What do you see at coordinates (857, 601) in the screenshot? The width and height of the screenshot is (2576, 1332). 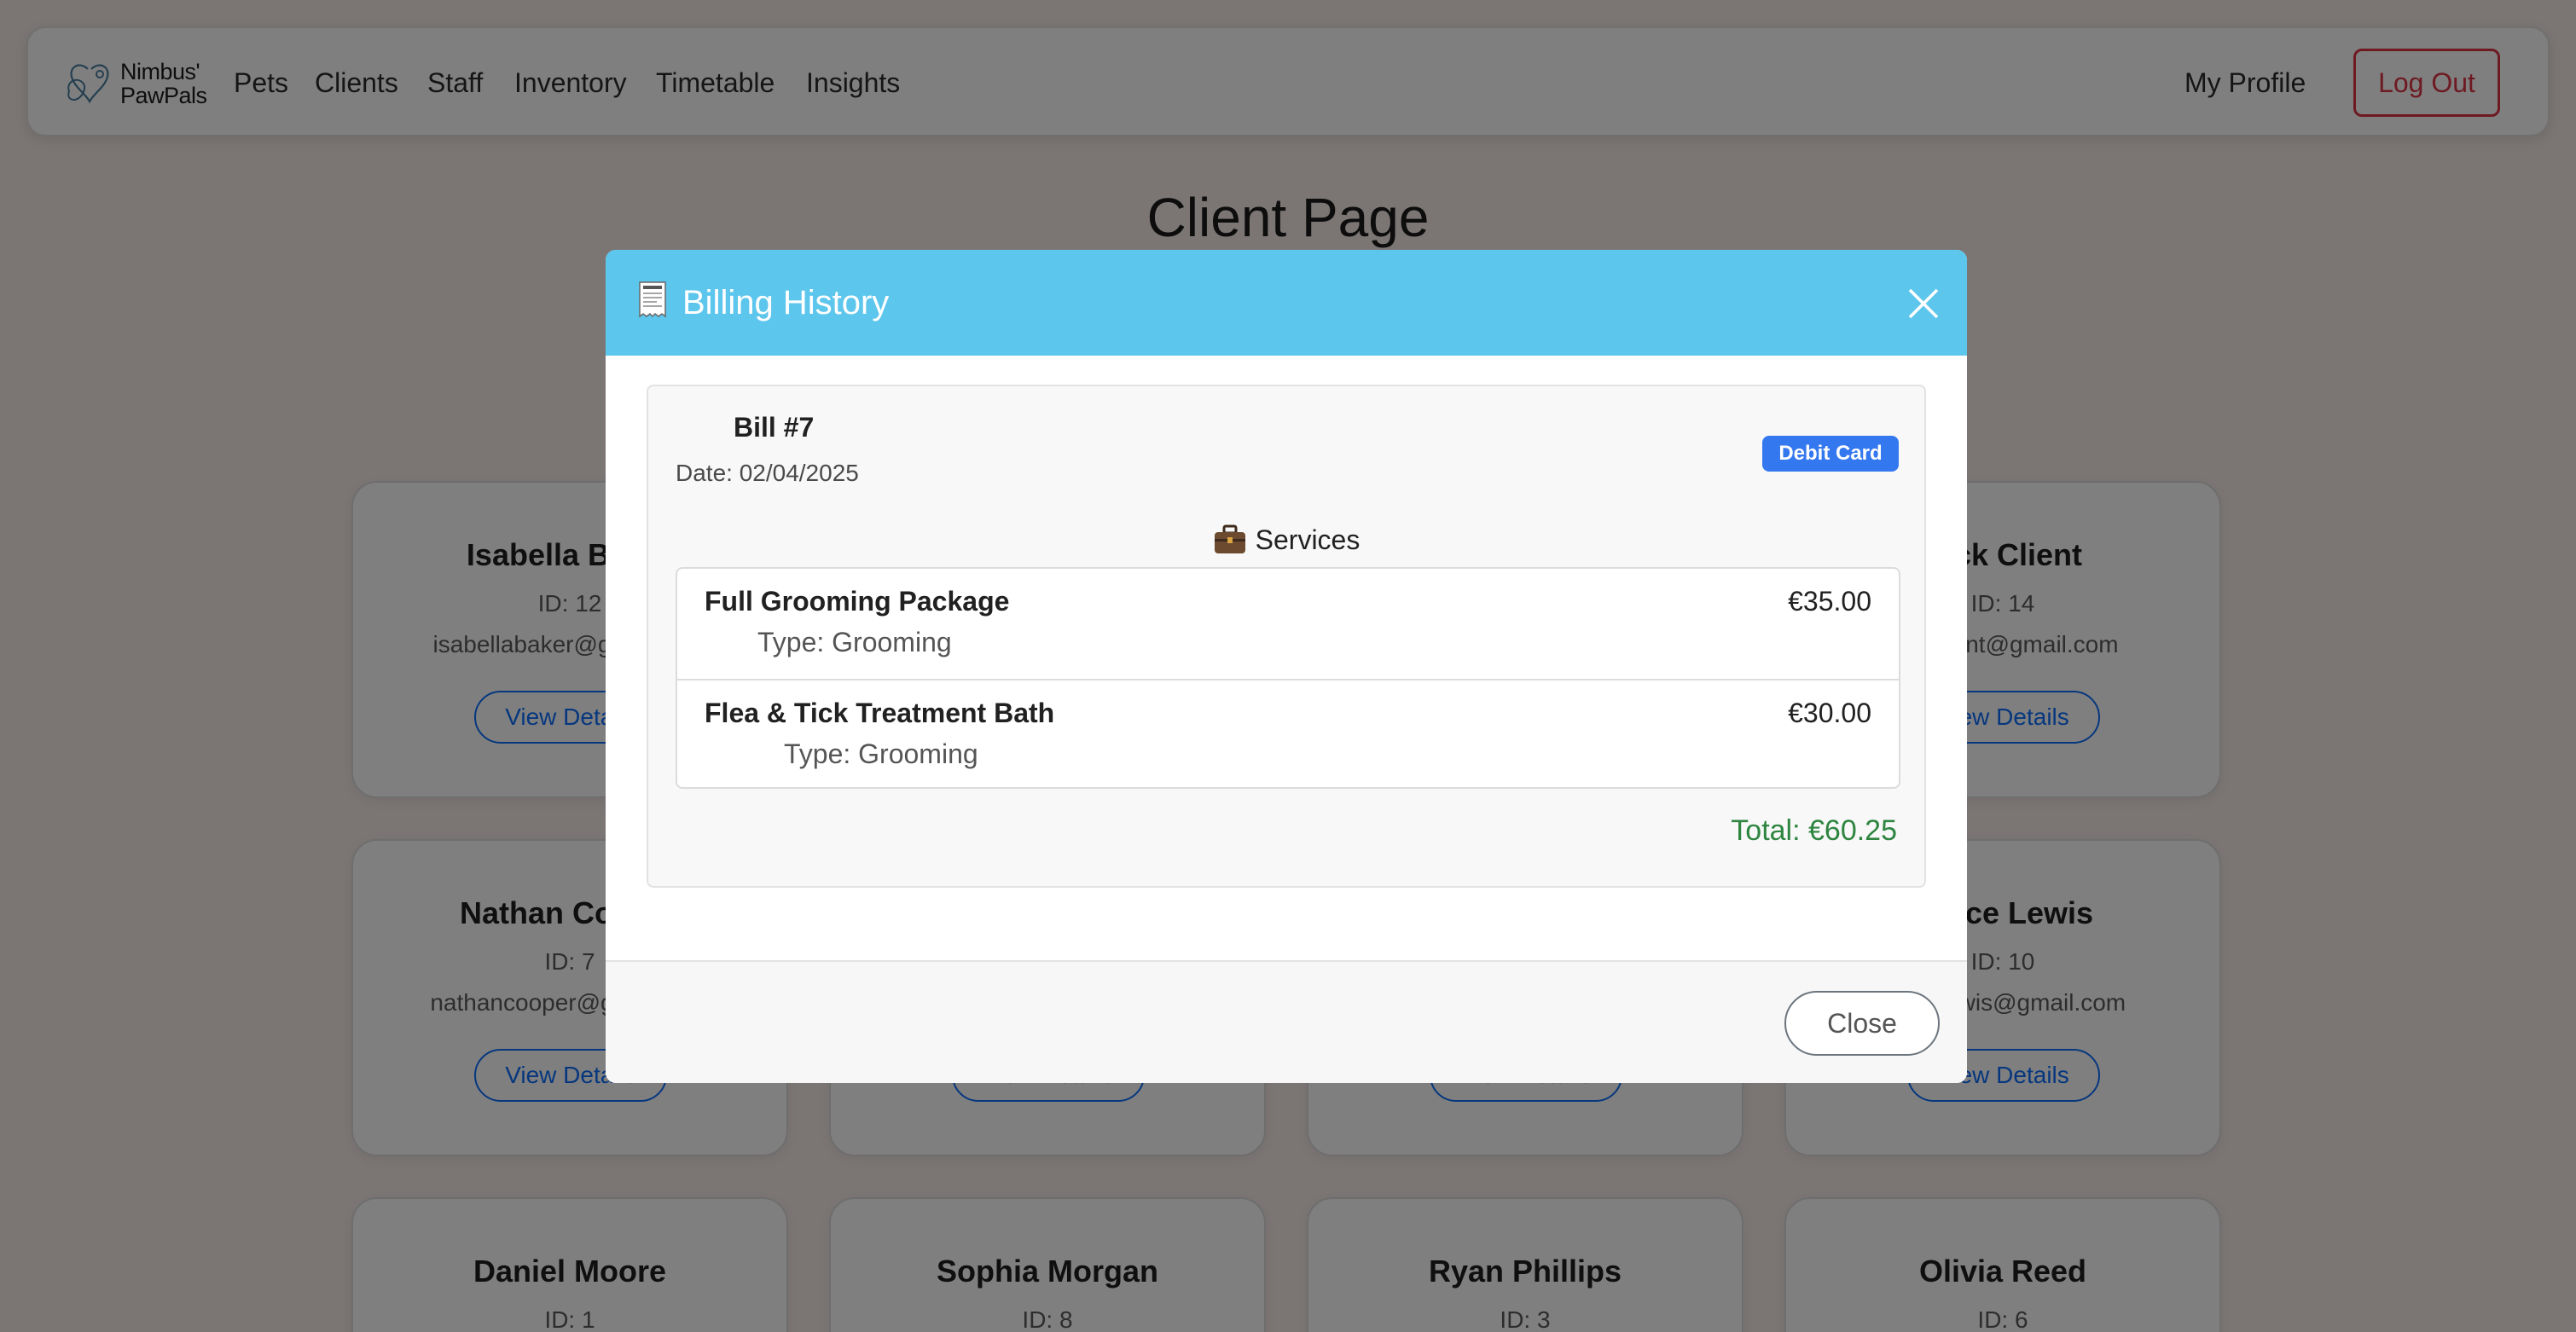 I see `service-name: Full Grooming Package` at bounding box center [857, 601].